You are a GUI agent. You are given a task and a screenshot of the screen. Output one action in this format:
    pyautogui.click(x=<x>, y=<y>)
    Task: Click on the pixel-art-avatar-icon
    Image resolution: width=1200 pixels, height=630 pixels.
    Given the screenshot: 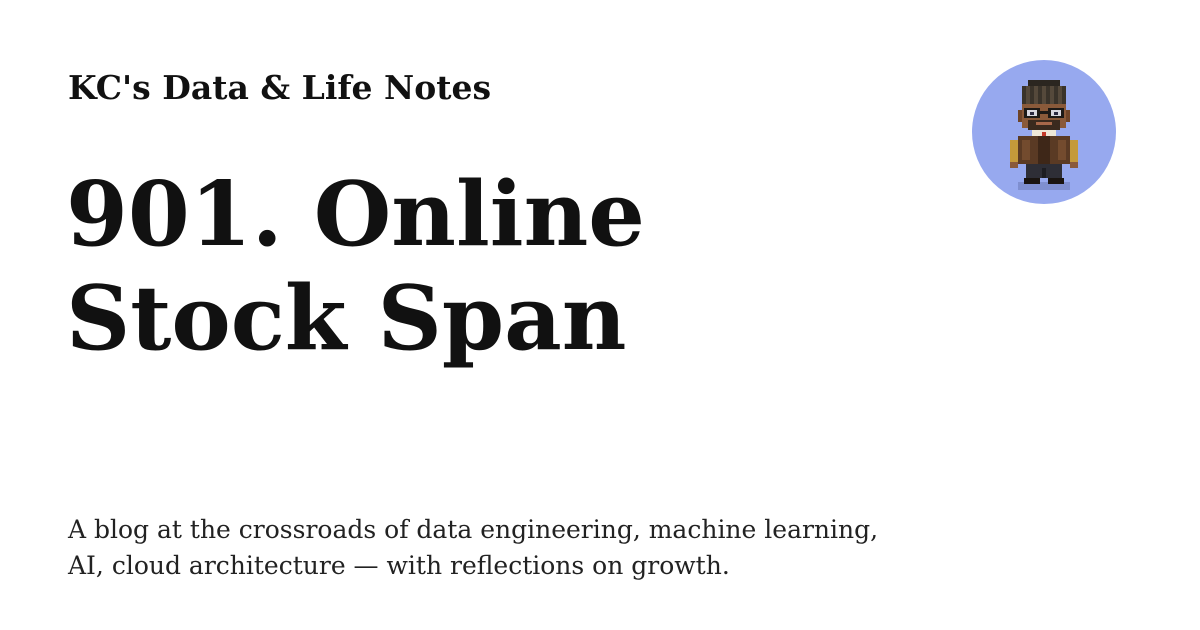 What is the action you would take?
    pyautogui.click(x=1044, y=135)
    